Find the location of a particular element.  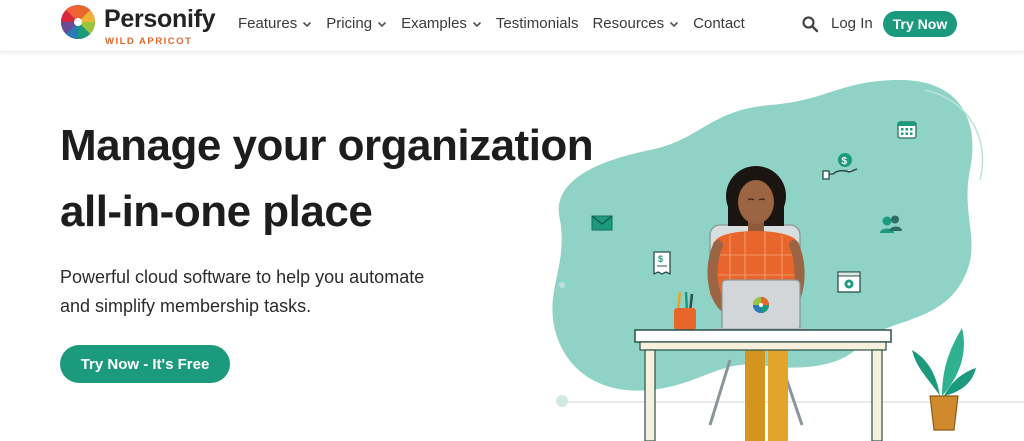

receipt-icon: $ is located at coordinates (662, 263).